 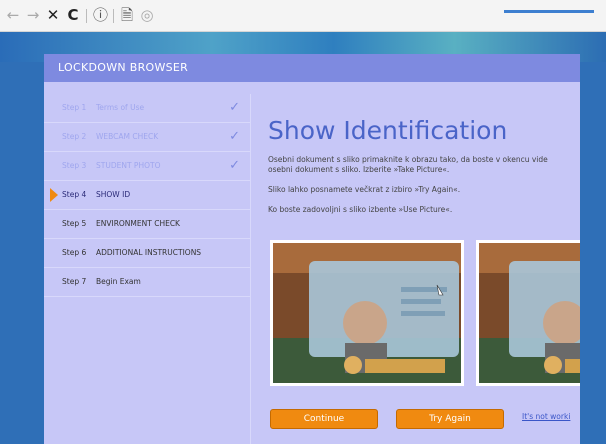 I want to click on reload-icon: C, so click(x=73, y=15).